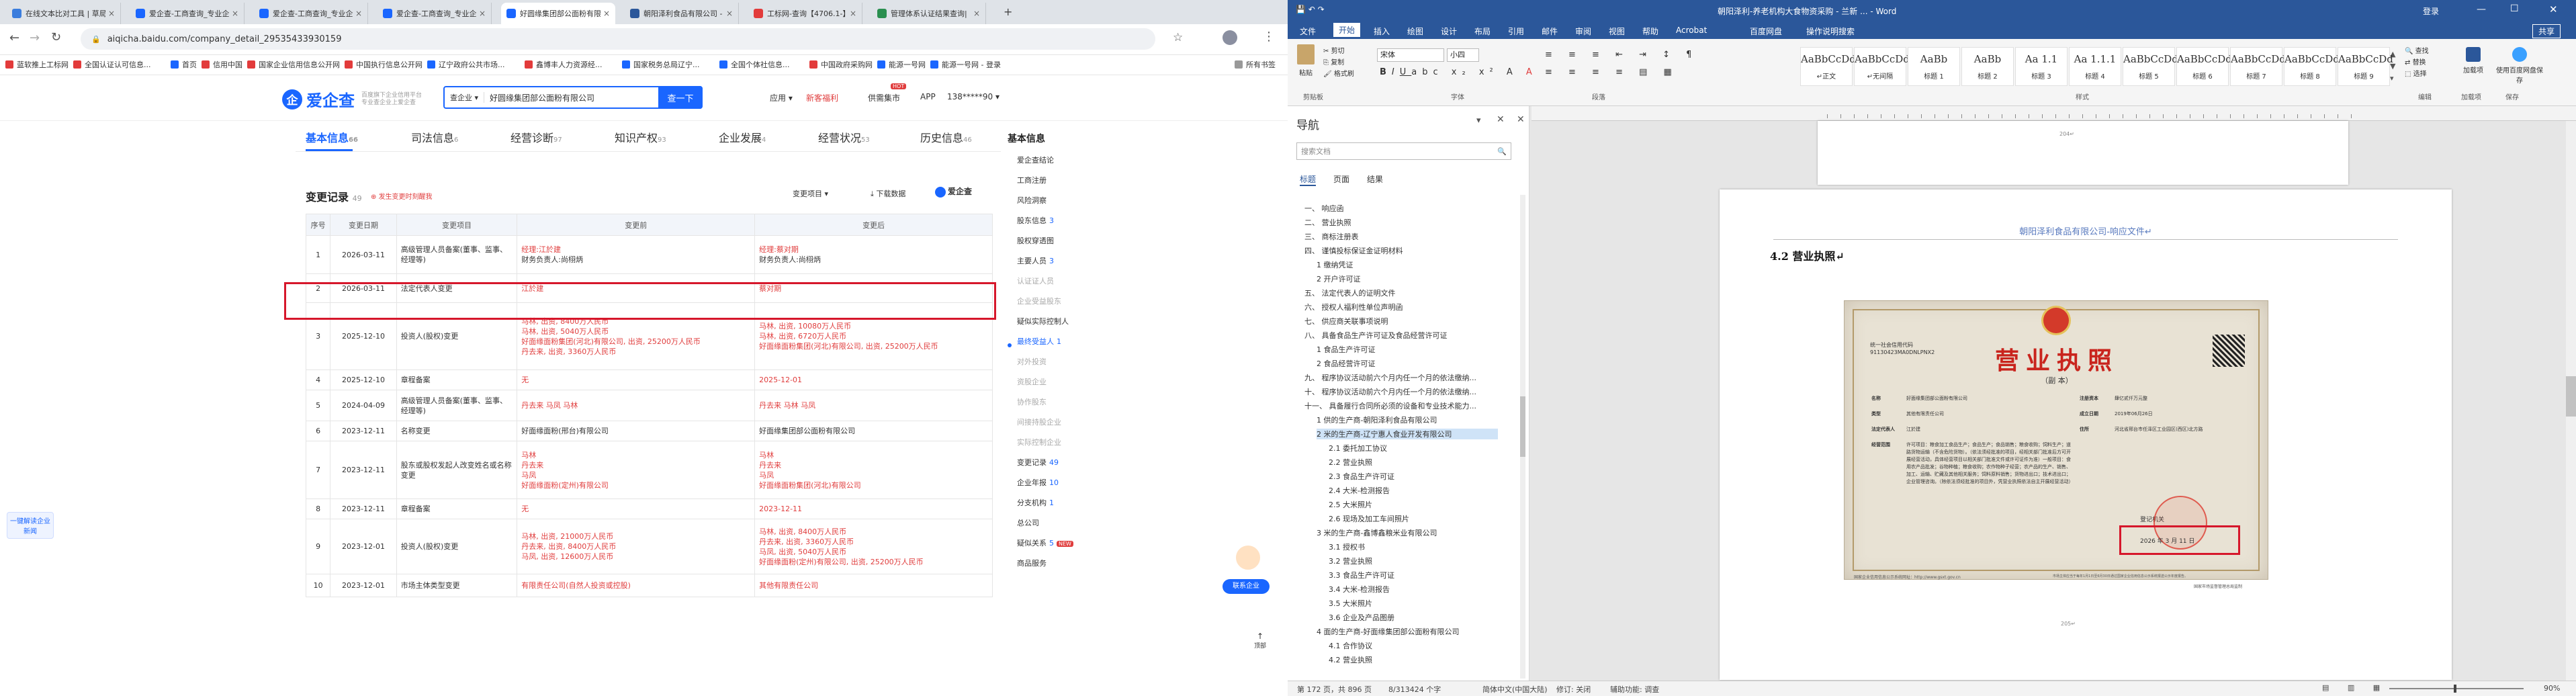  Describe the element at coordinates (1419, 490) in the screenshot. I see `nav-heading-item: 2.4 大米-检测报告` at that location.